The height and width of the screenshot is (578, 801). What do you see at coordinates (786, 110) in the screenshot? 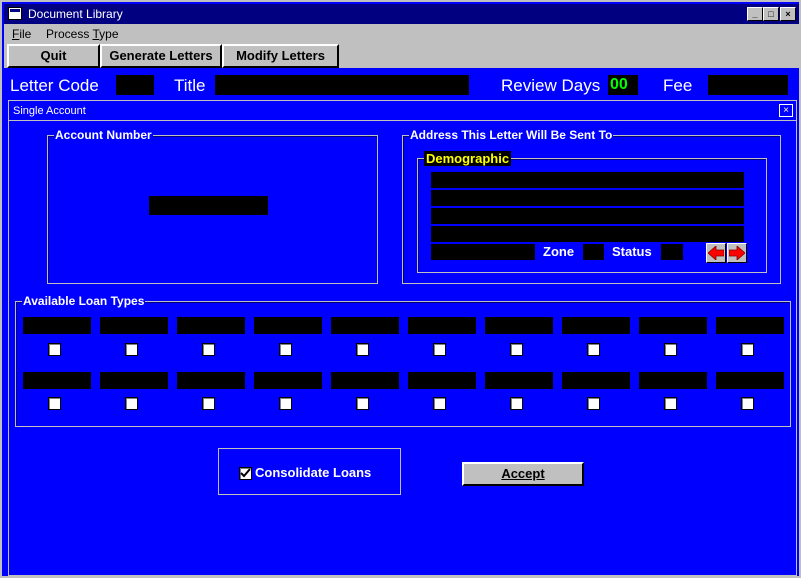
I see `dialog-close-icon: ×` at bounding box center [786, 110].